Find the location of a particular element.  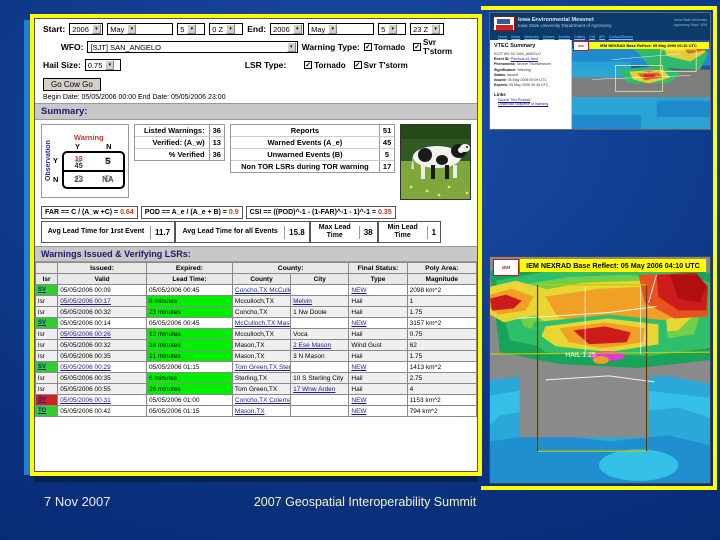

cell-county: McCulloch,TX Mason,TX San Saba,TX is located at coordinates (261, 323).